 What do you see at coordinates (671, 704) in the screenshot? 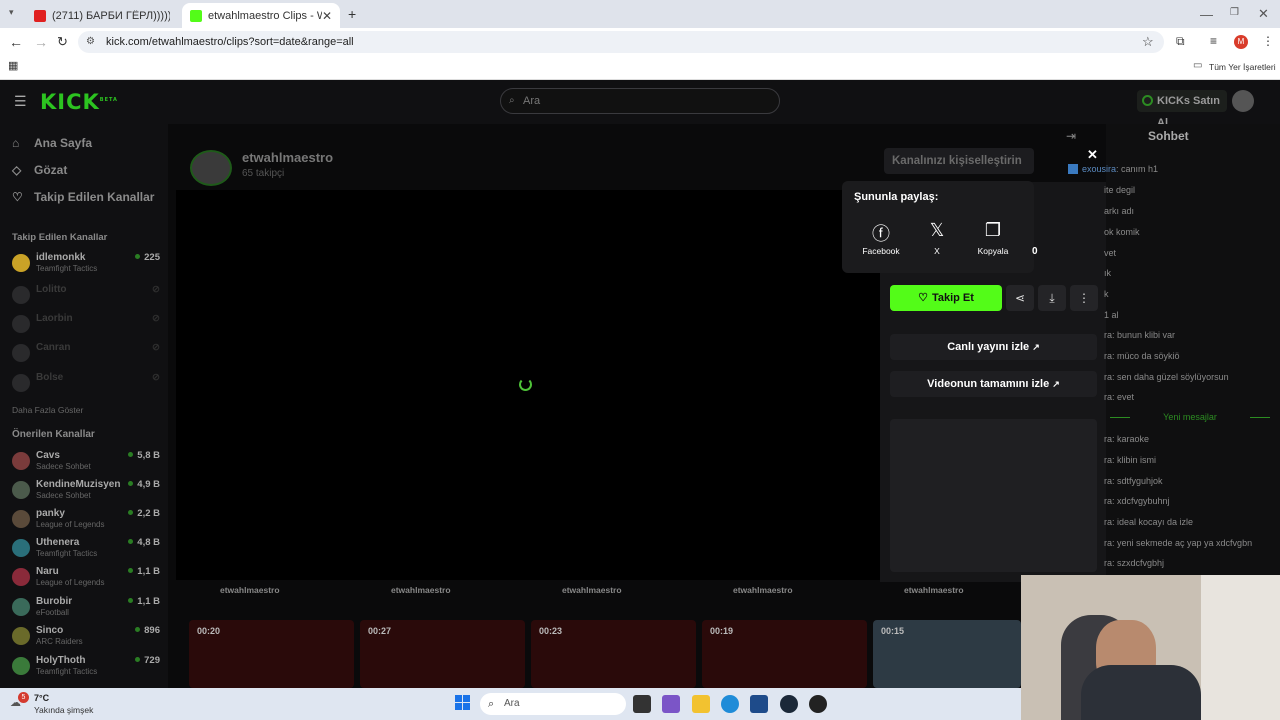
I see `widgets-app-icon` at bounding box center [671, 704].